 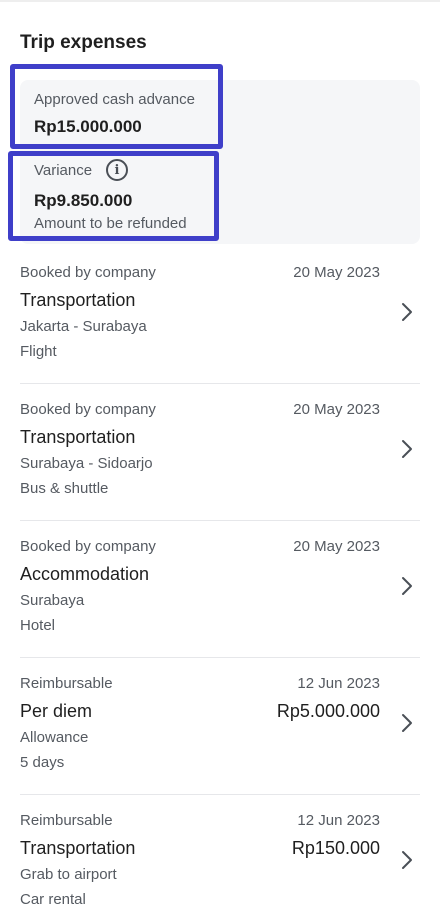 I want to click on top-divider, so click(x=220, y=1).